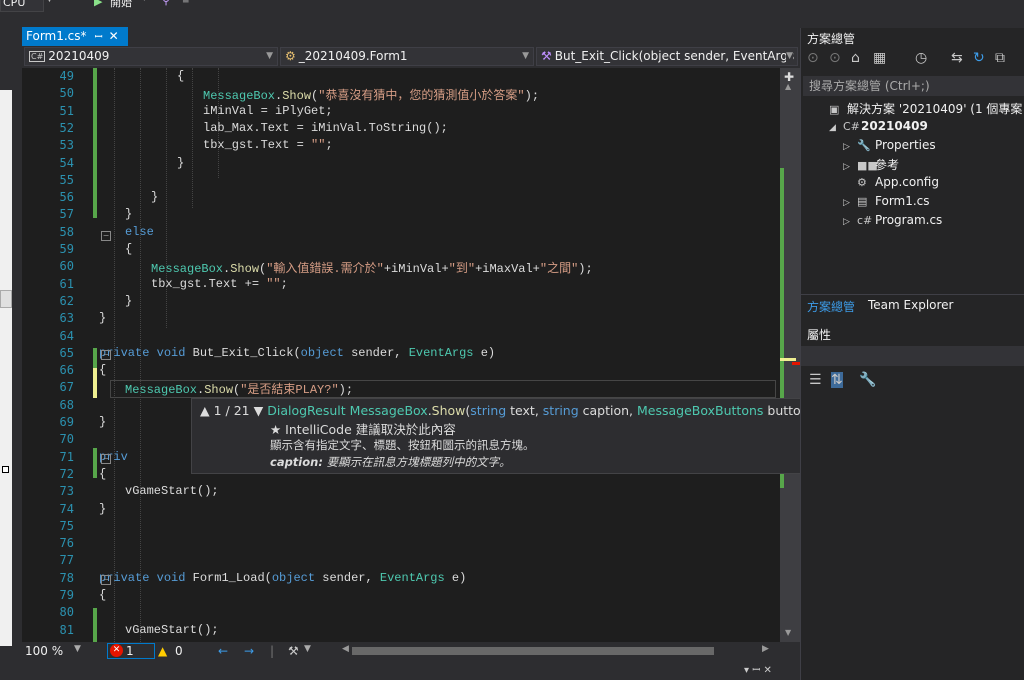 This screenshot has width=1024, height=680. I want to click on class-dropdown: ⚙ _20210409.Form1 ▼, so click(407, 56).